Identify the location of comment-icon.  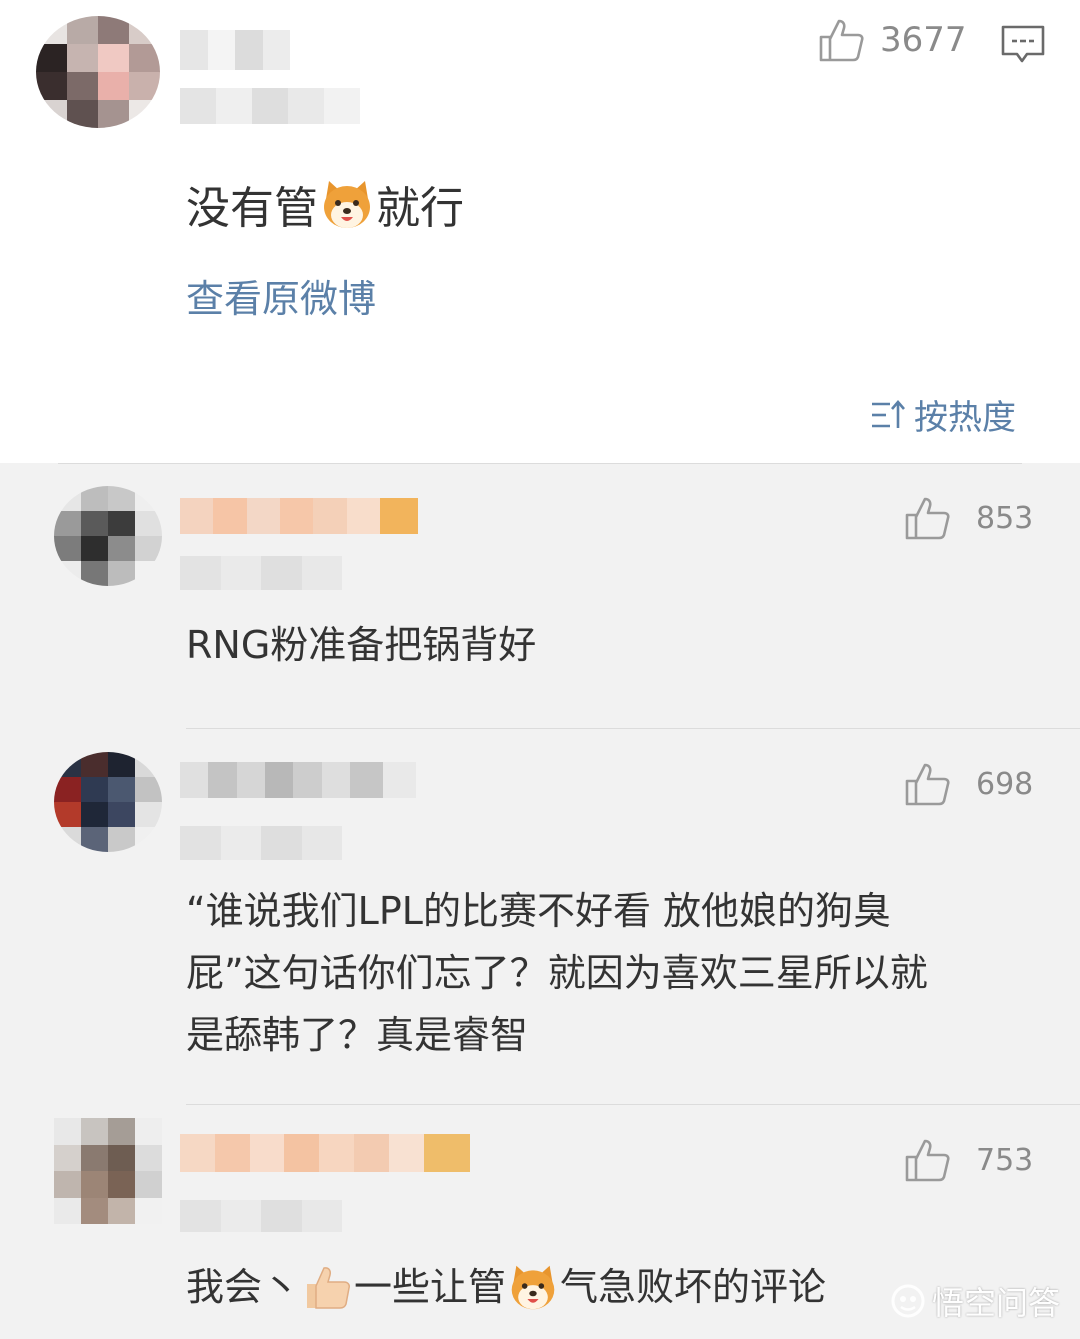
(1023, 45).